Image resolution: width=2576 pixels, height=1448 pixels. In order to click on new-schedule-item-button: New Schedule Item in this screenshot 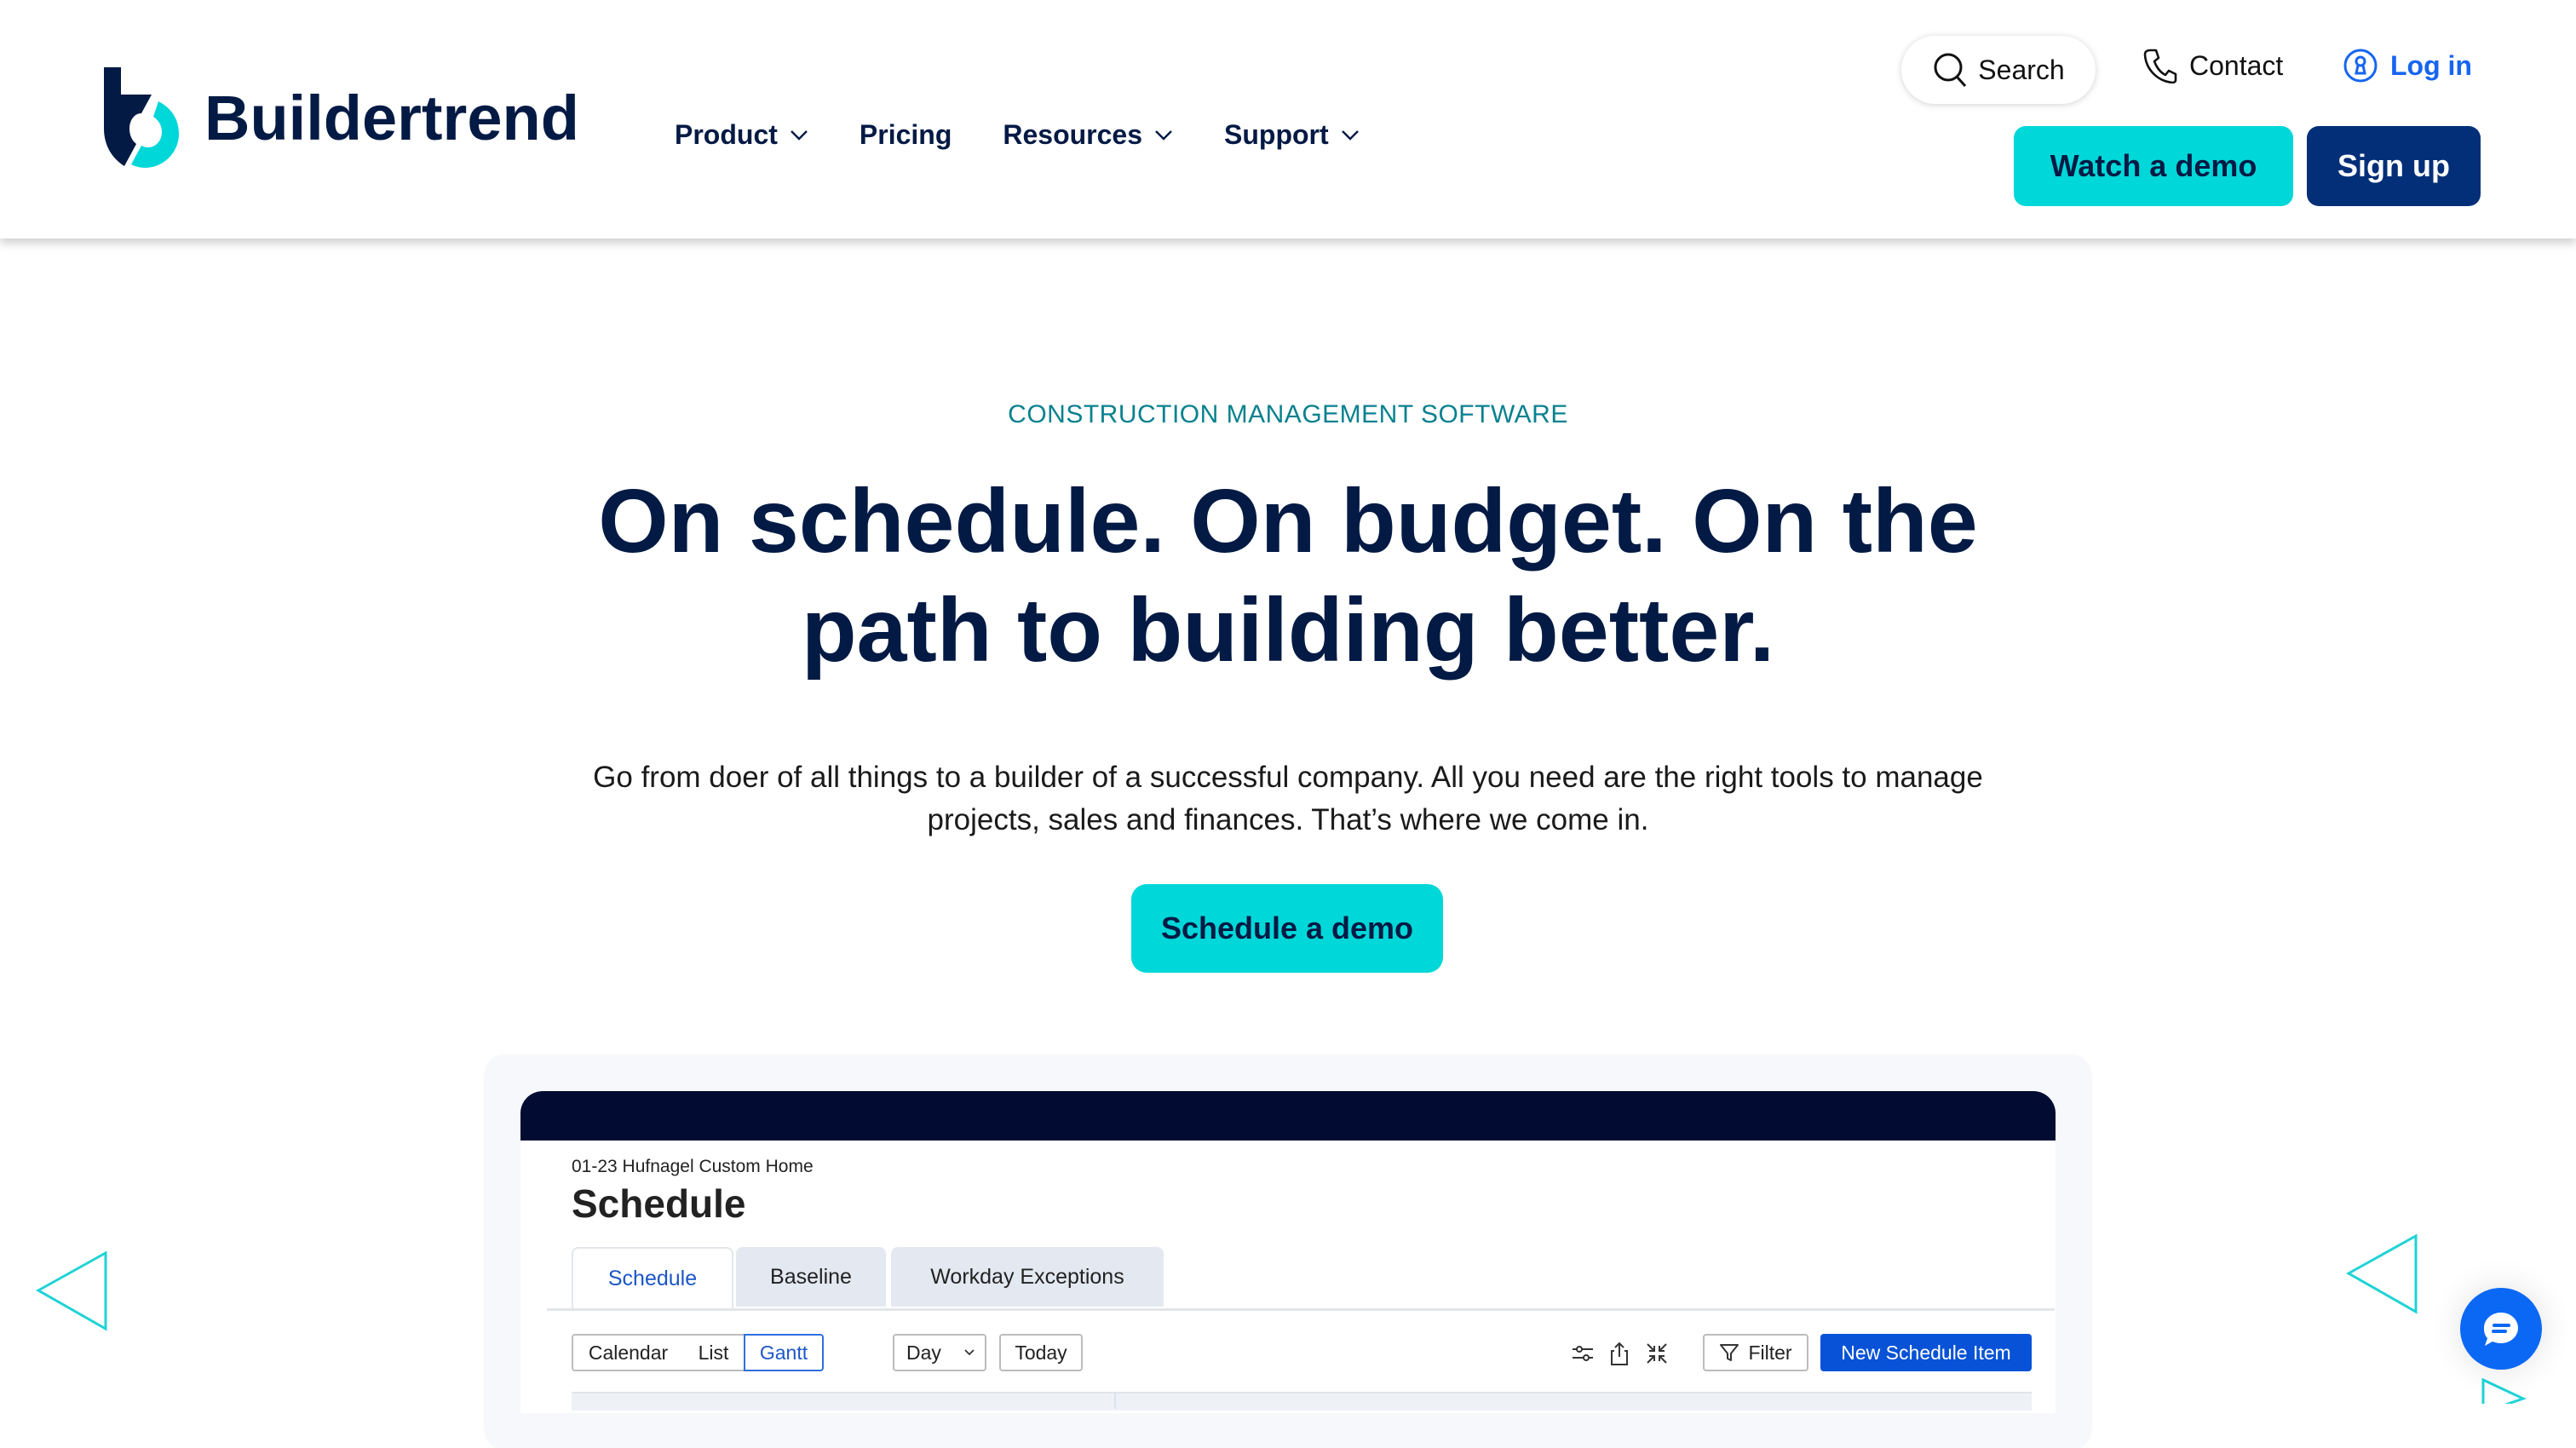, I will do `click(1926, 1353)`.